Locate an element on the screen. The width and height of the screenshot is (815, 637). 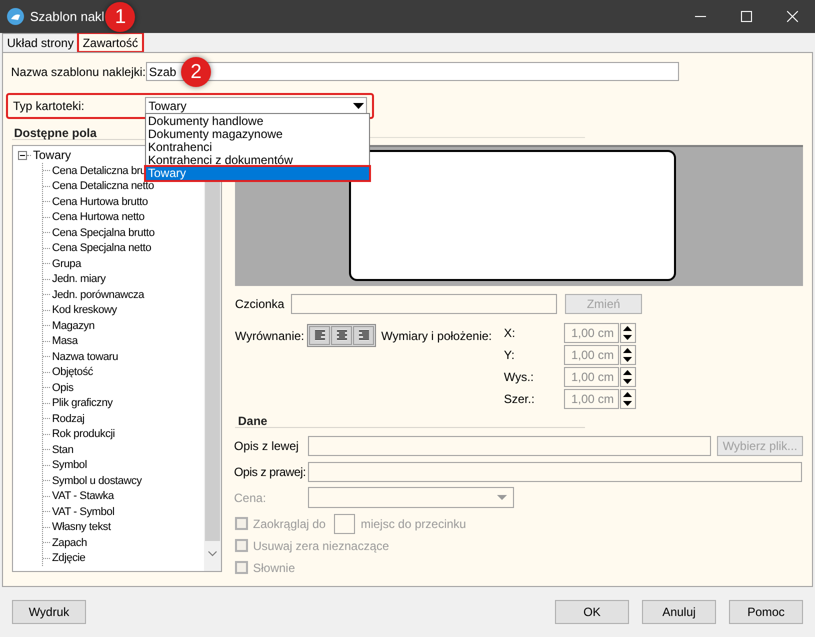
dropdown-option: Dokumenty magazynowe is located at coordinates (257, 134).